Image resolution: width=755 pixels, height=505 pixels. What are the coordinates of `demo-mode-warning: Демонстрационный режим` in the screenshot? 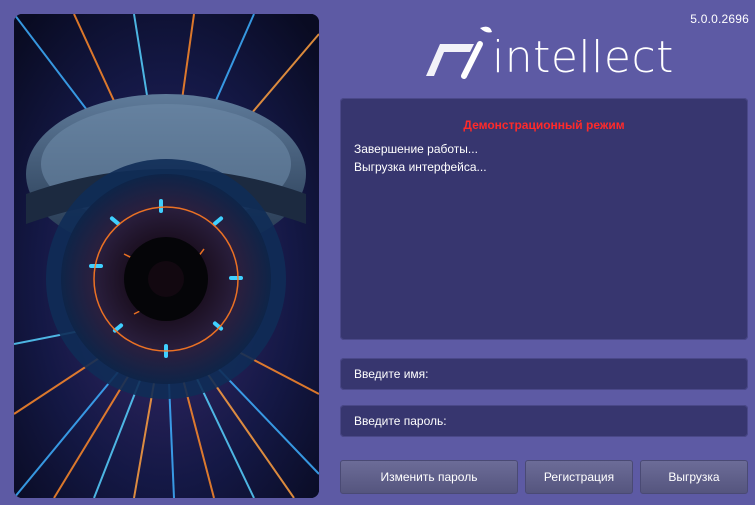 It's located at (544, 125).